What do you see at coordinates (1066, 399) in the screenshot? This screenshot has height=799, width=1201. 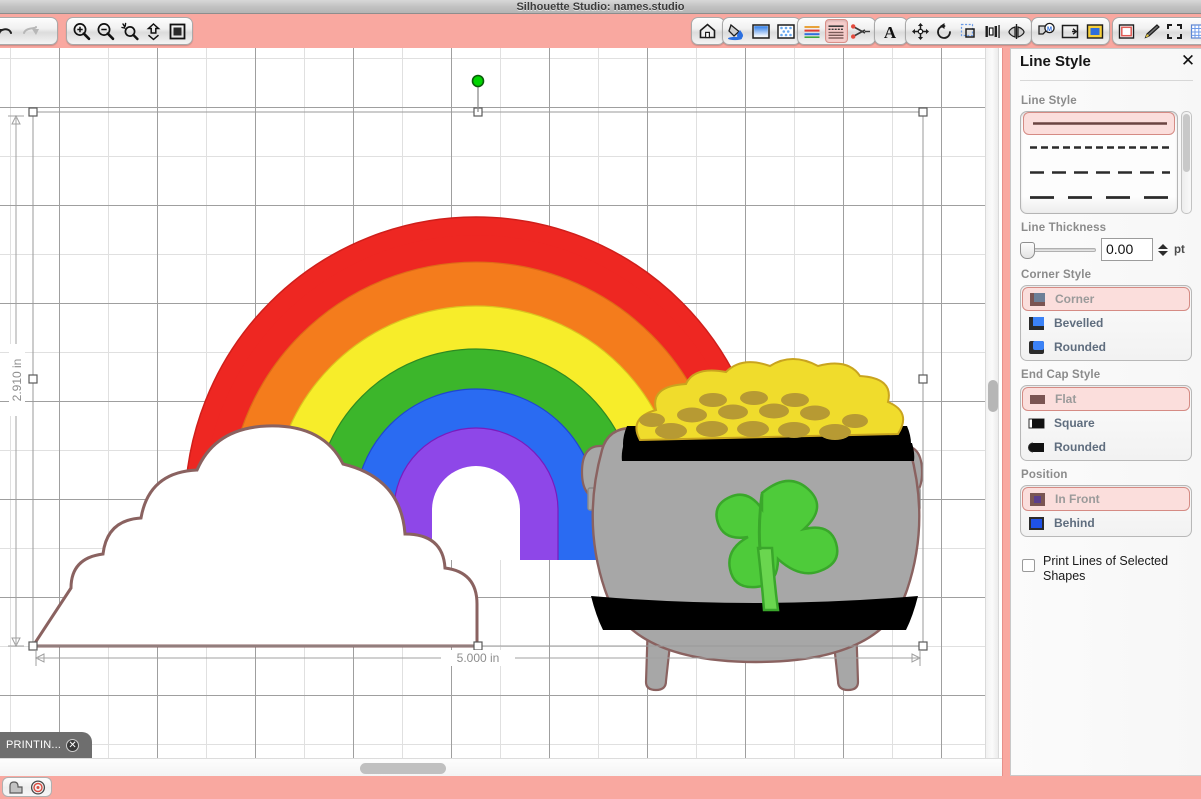 I see `option-label: Flat` at bounding box center [1066, 399].